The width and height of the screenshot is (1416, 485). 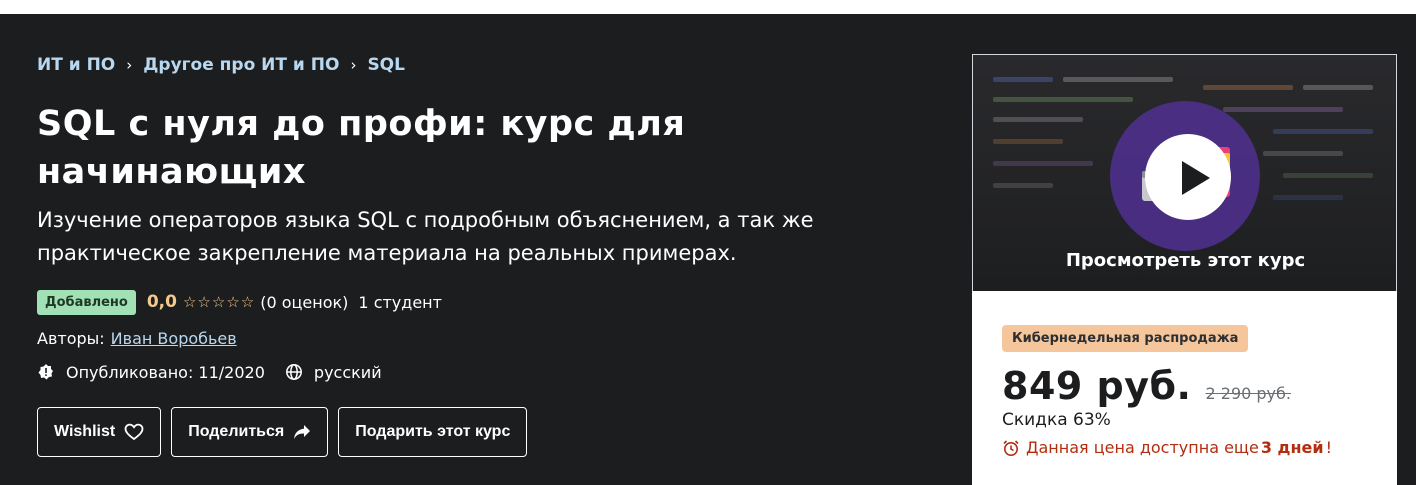 I want to click on share-button: Поделиться, so click(x=250, y=432).